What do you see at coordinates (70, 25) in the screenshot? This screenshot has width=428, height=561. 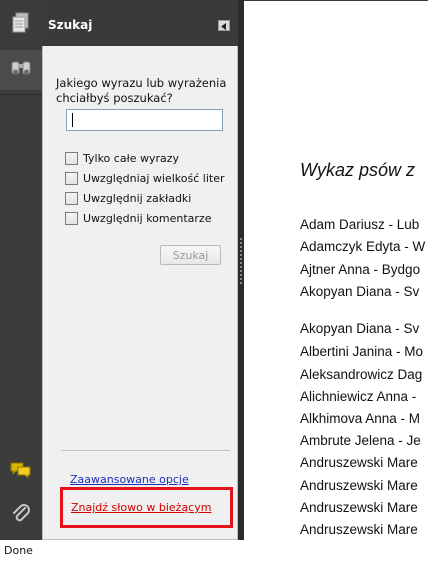 I see `panel-title: Szukaj` at bounding box center [70, 25].